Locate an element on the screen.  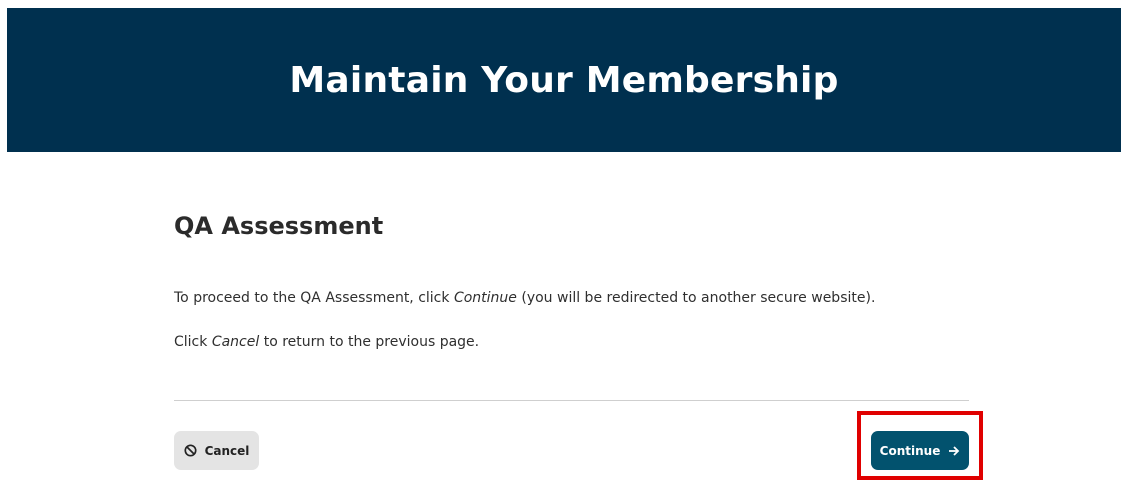
section-title: QA Assessment is located at coordinates (279, 226).